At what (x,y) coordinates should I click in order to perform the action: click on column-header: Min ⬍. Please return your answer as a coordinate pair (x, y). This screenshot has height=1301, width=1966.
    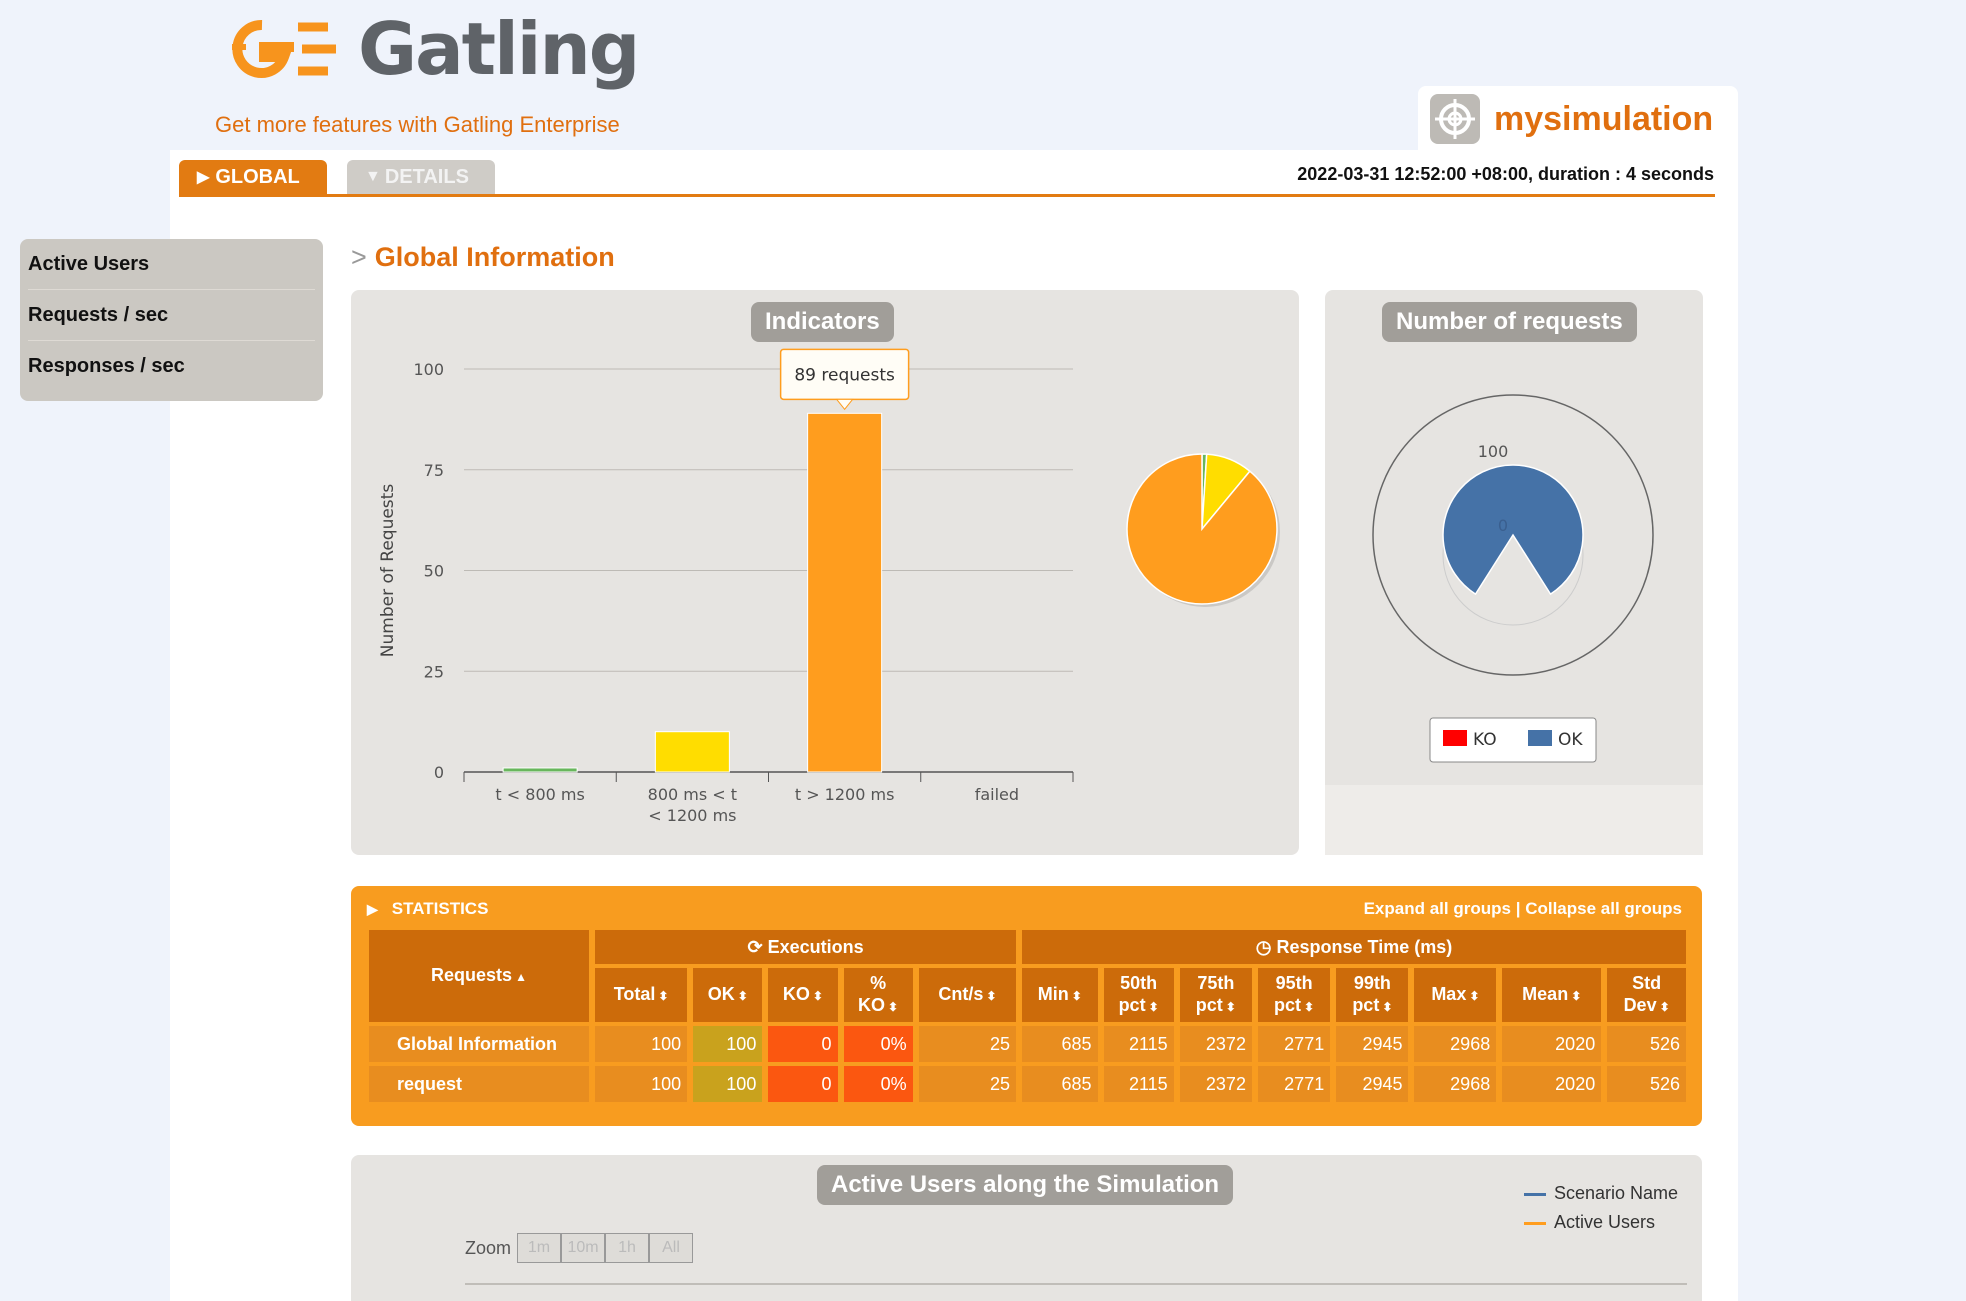
    Looking at the image, I should click on (1060, 995).